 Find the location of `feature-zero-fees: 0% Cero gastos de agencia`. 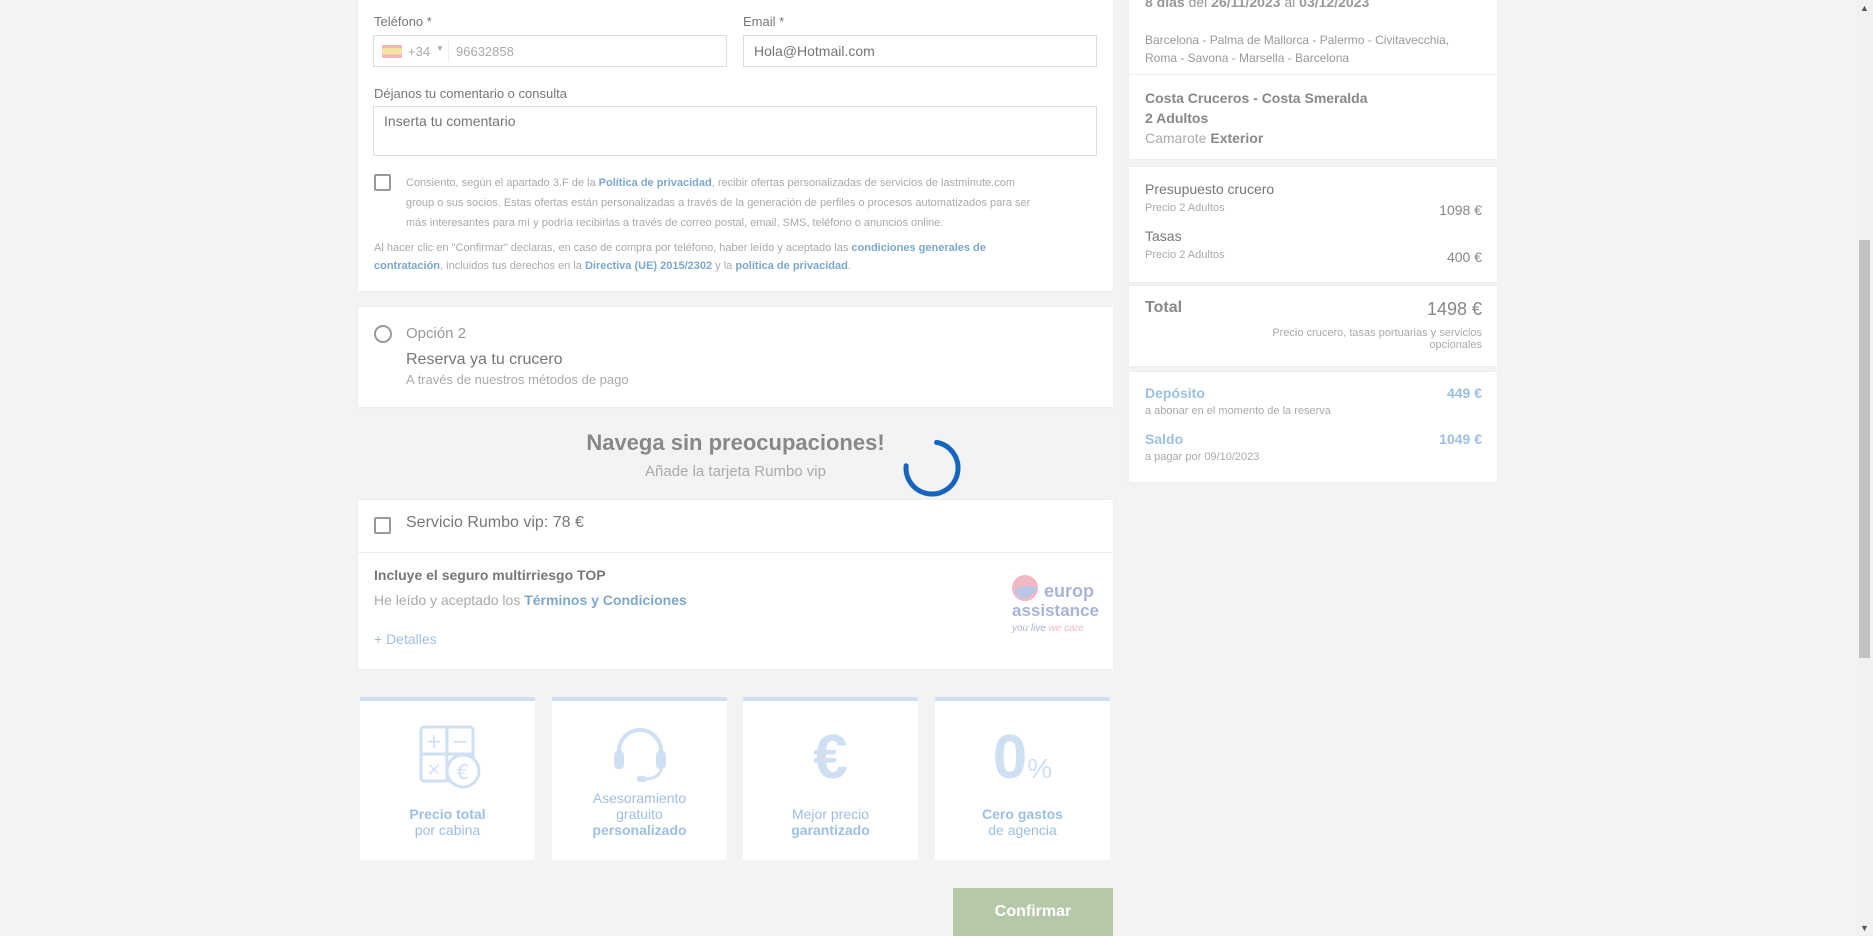

feature-zero-fees: 0% Cero gastos de agencia is located at coordinates (1022, 778).